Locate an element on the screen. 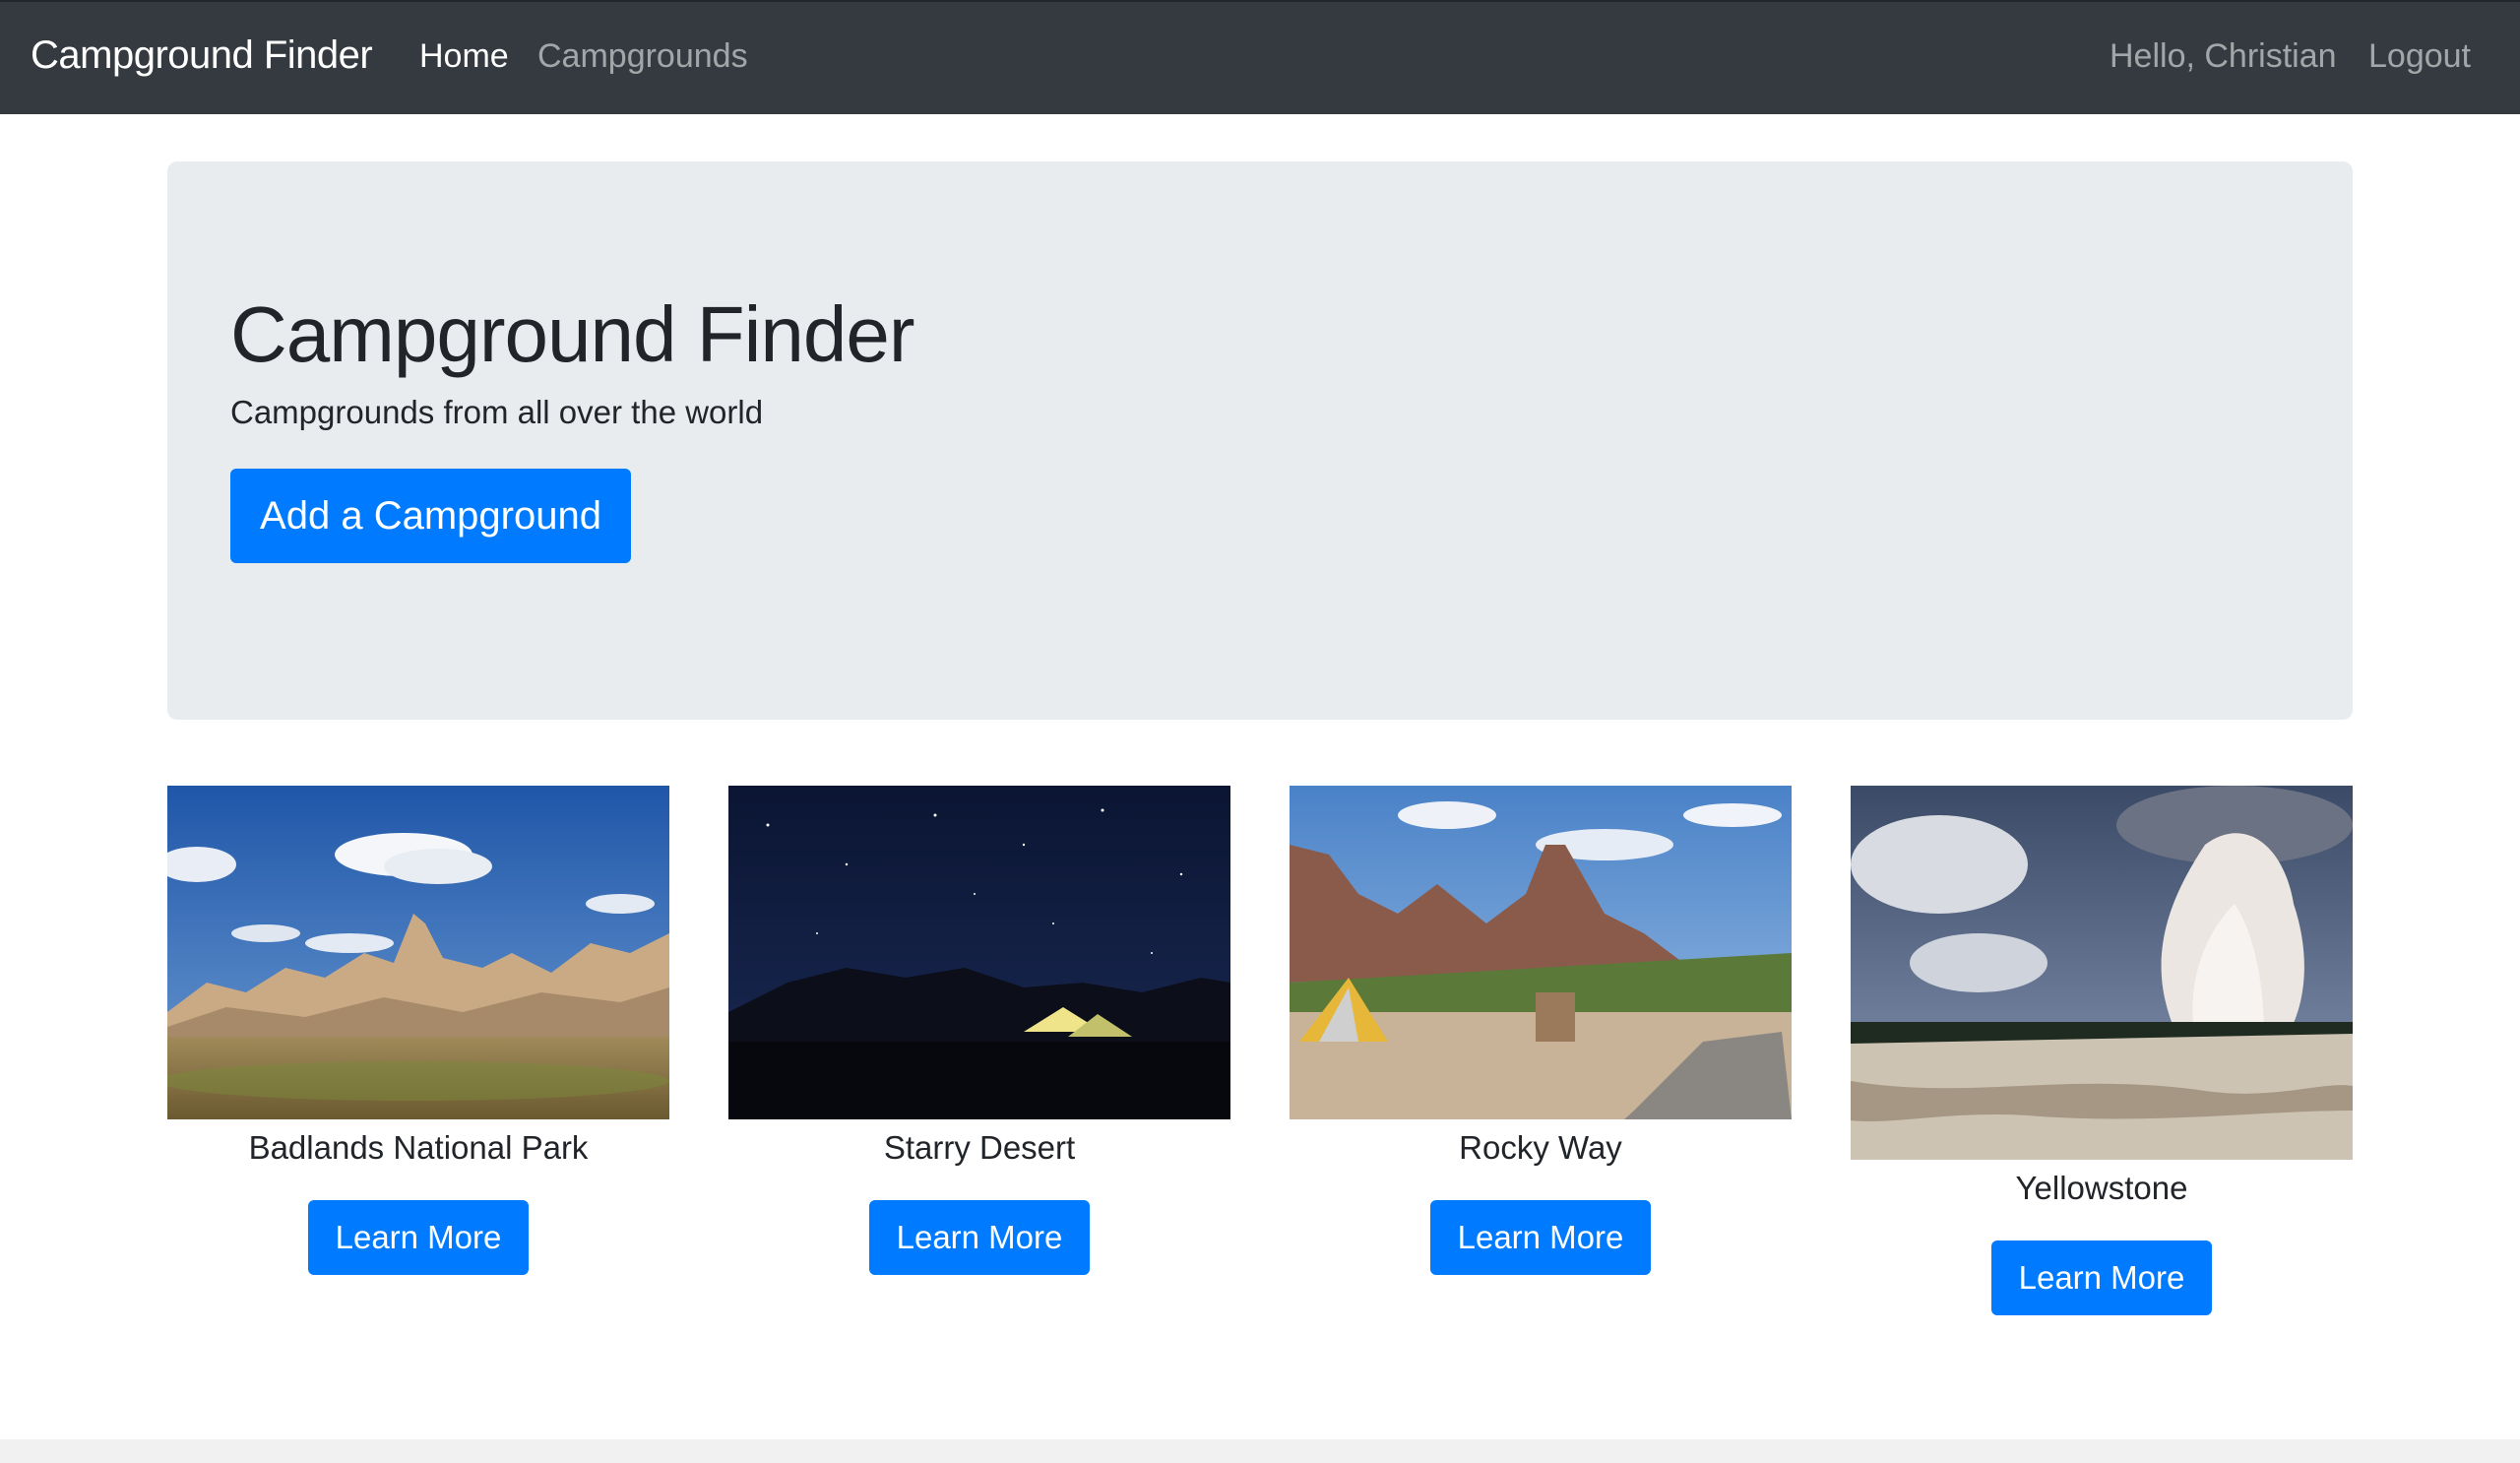  geyser-graphic is located at coordinates (2102, 973).